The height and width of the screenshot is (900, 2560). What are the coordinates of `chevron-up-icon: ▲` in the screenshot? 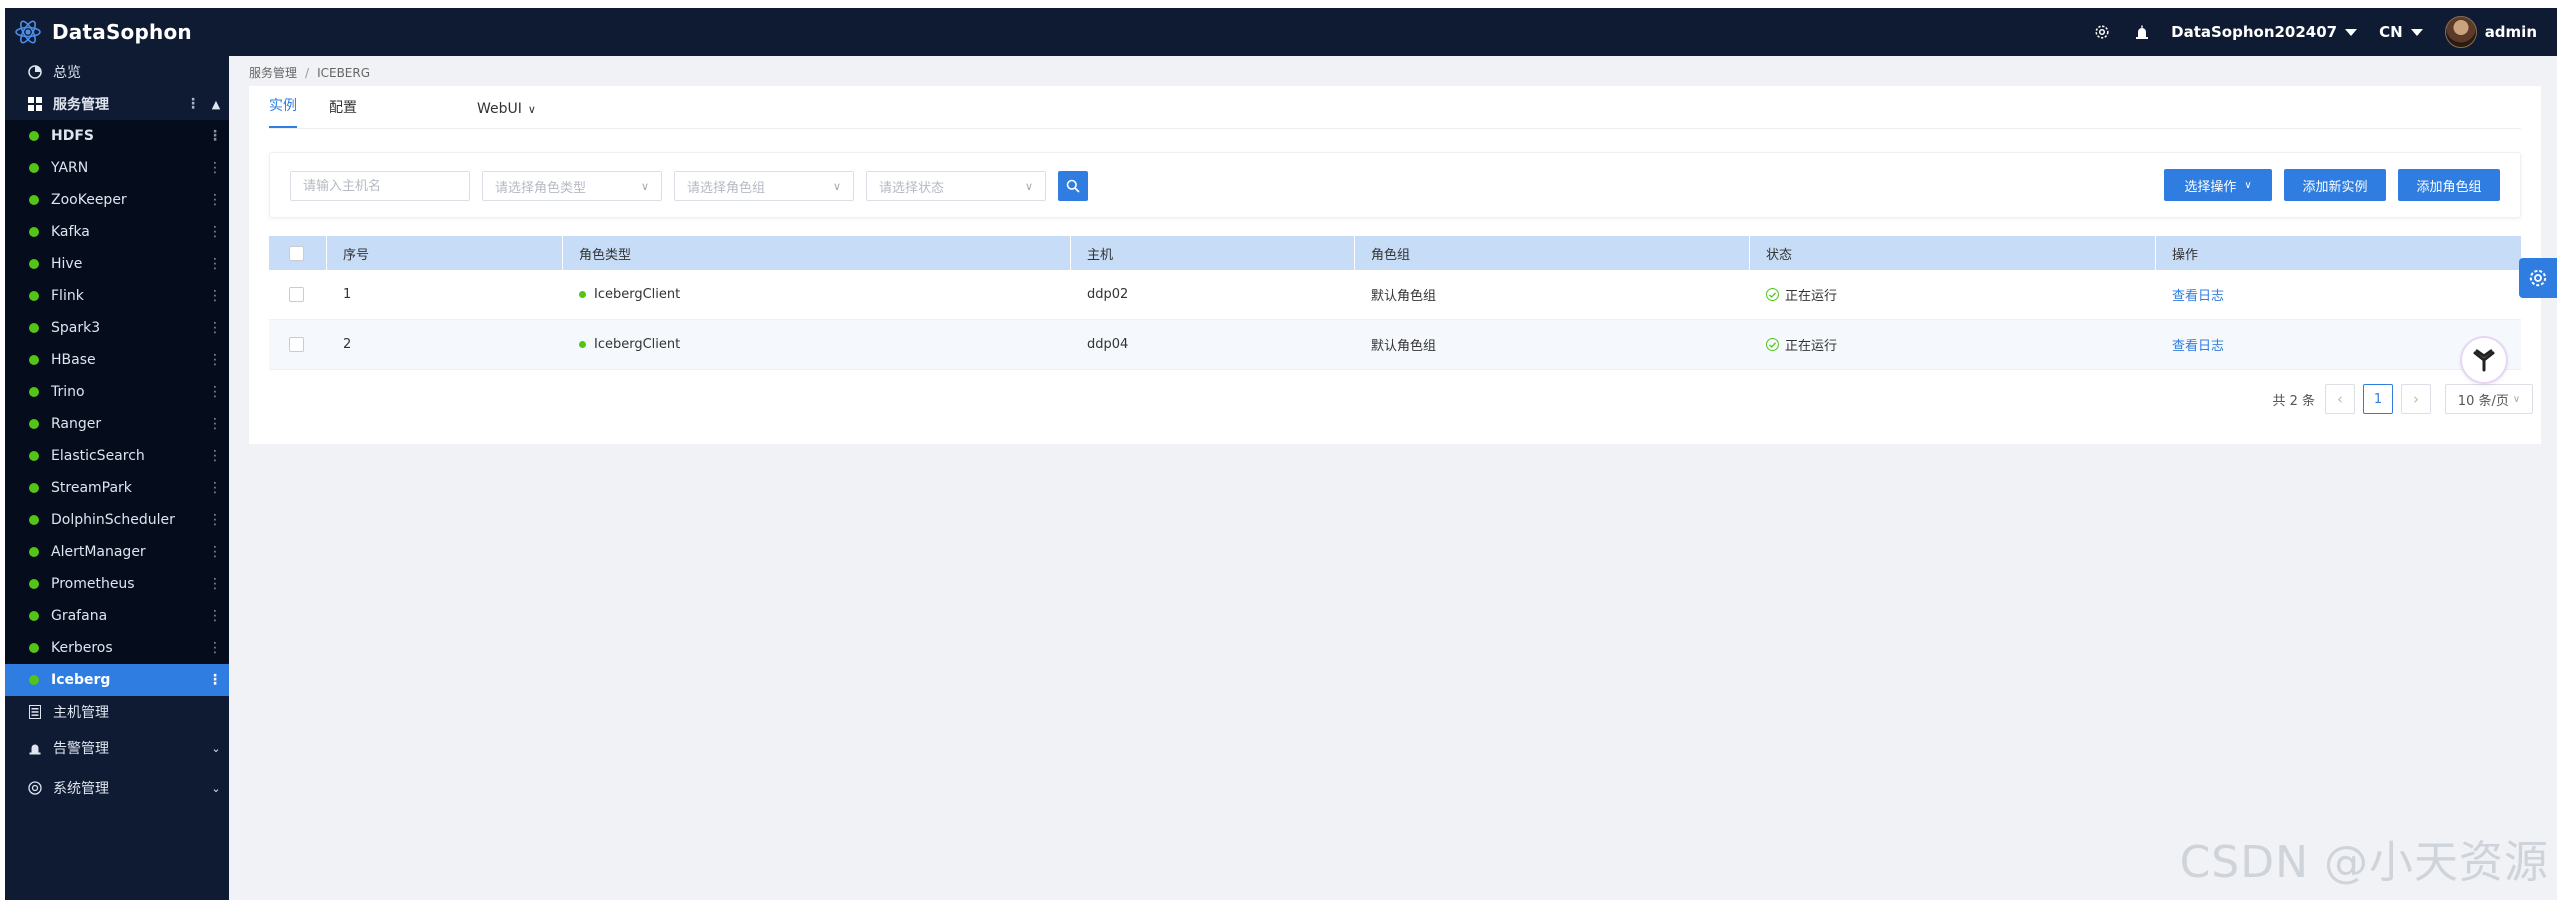 It's located at (216, 104).